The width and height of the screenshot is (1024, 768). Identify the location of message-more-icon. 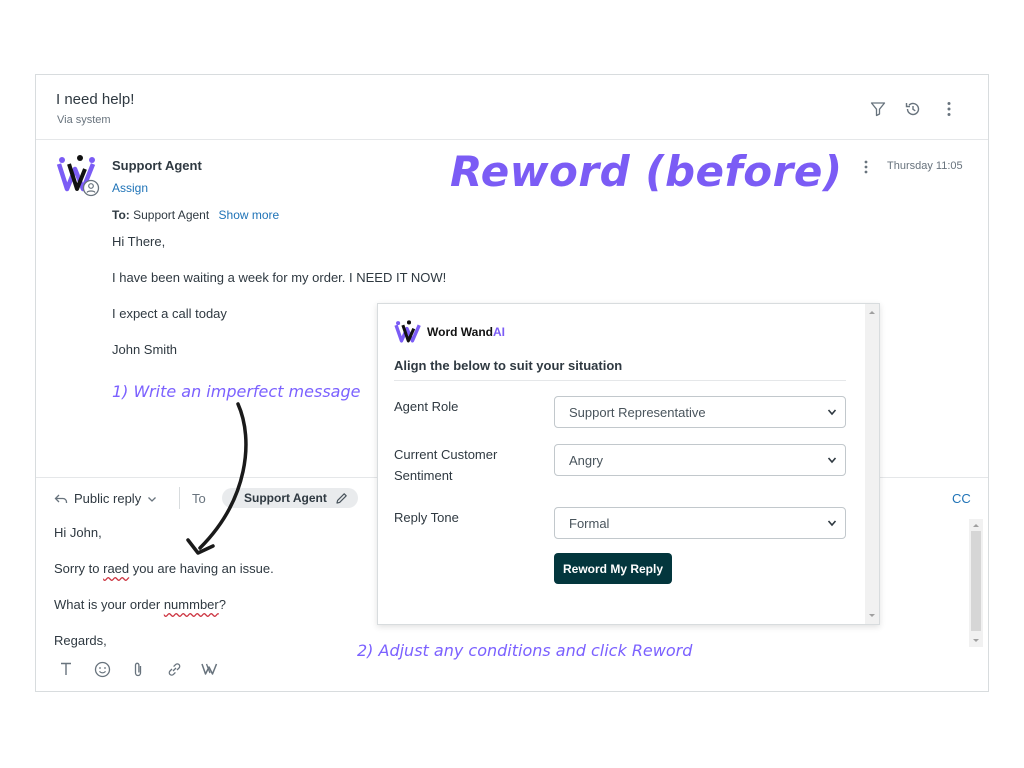
(866, 167).